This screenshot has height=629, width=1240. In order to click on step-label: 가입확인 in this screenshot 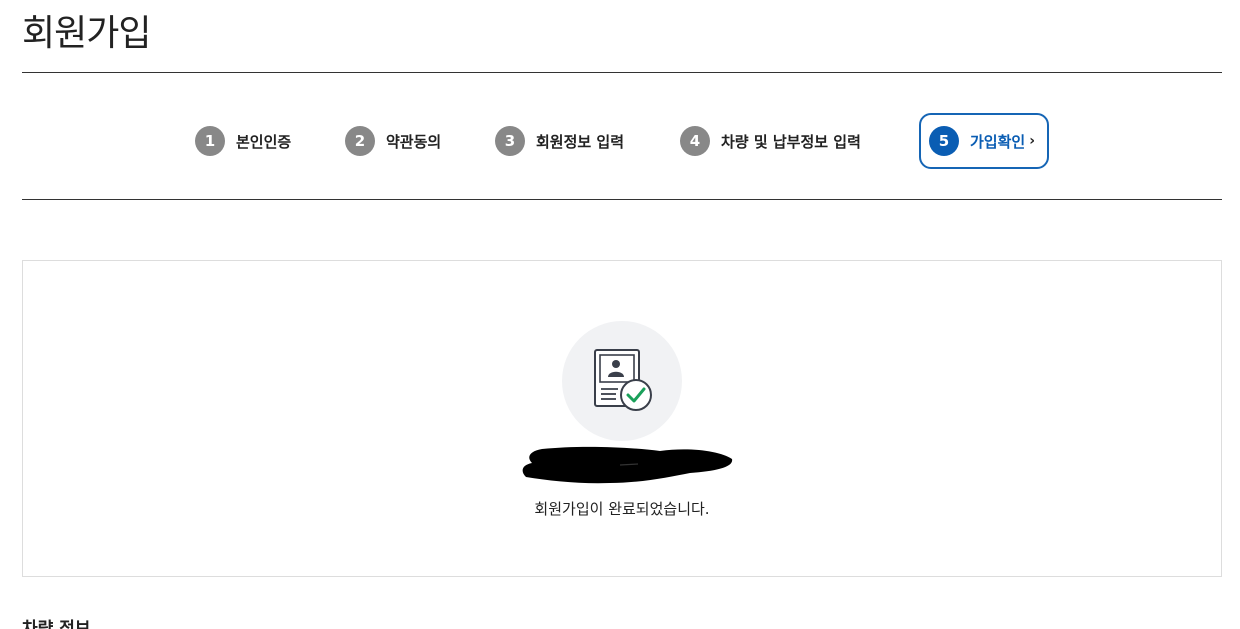, I will do `click(998, 141)`.